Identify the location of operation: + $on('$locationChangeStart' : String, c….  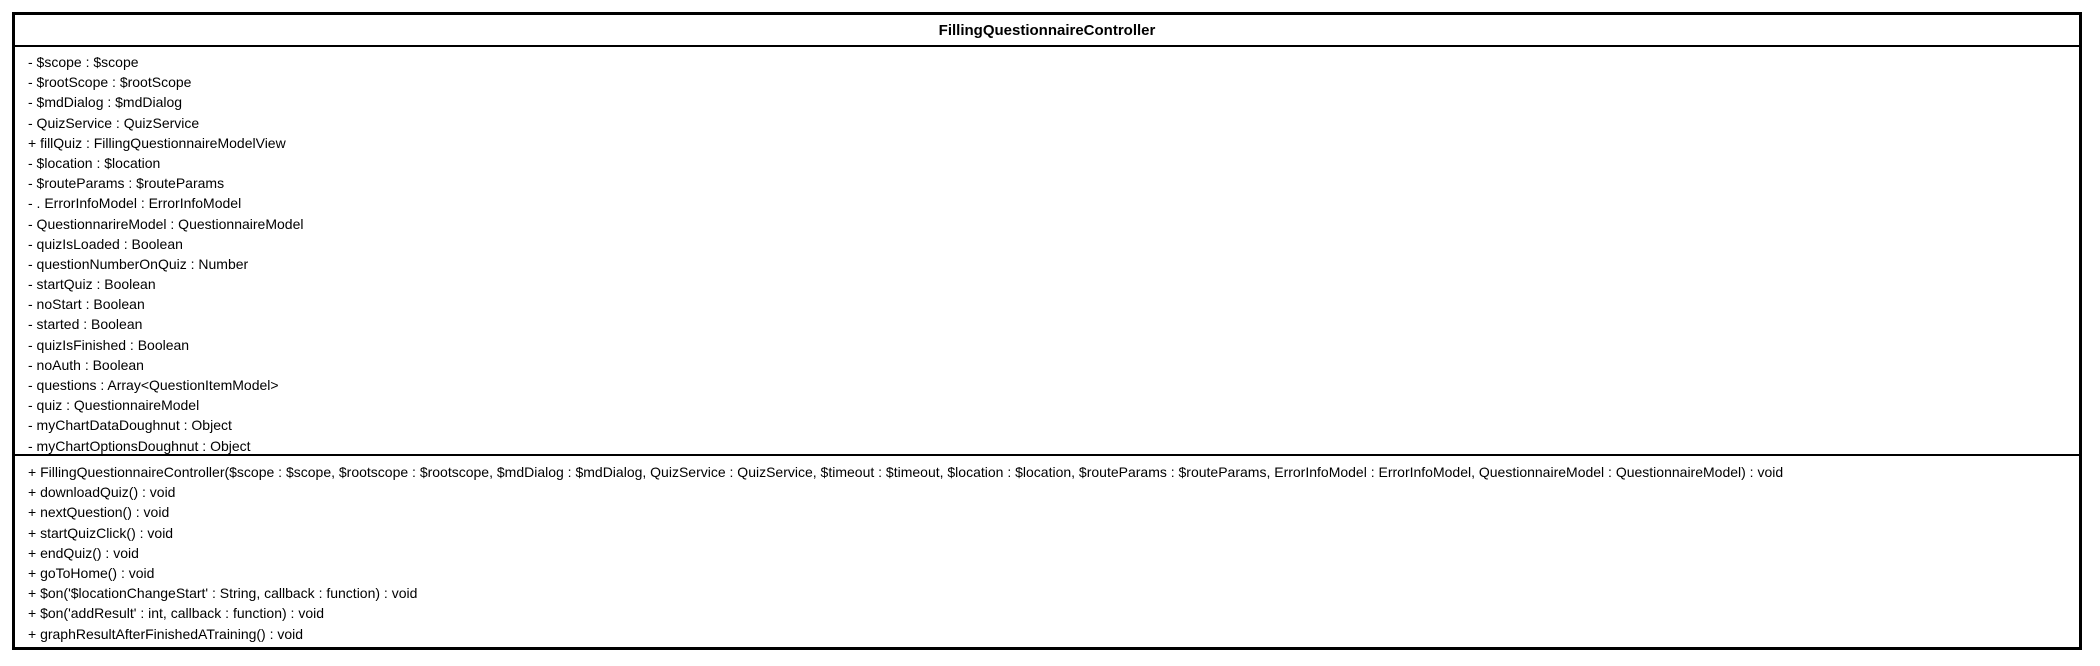
(223, 593).